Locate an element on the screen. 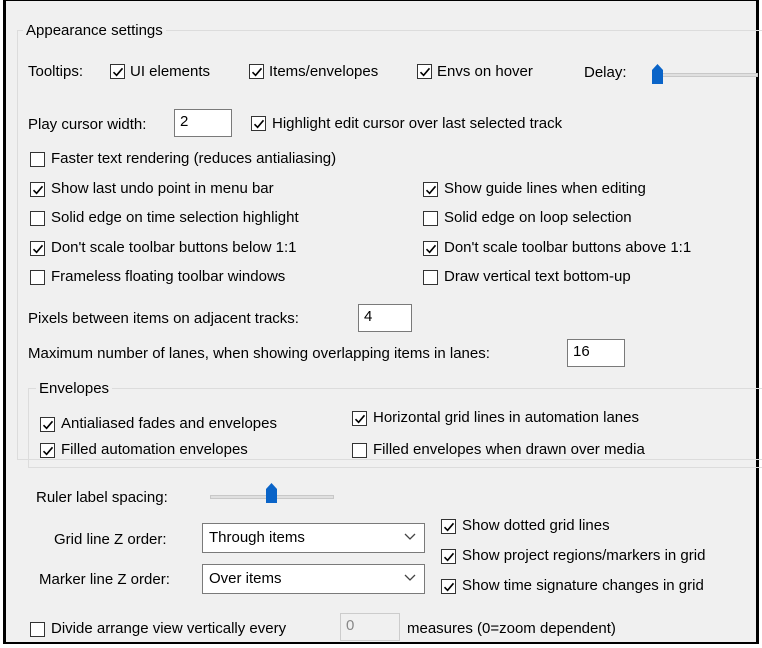  show-guide-label: Show guide lines when editing is located at coordinates (545, 188).